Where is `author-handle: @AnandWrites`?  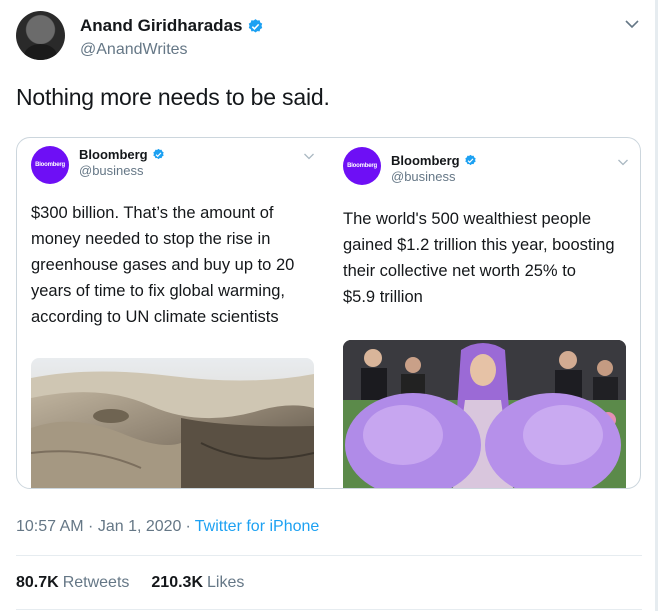 author-handle: @AnandWrites is located at coordinates (134, 50).